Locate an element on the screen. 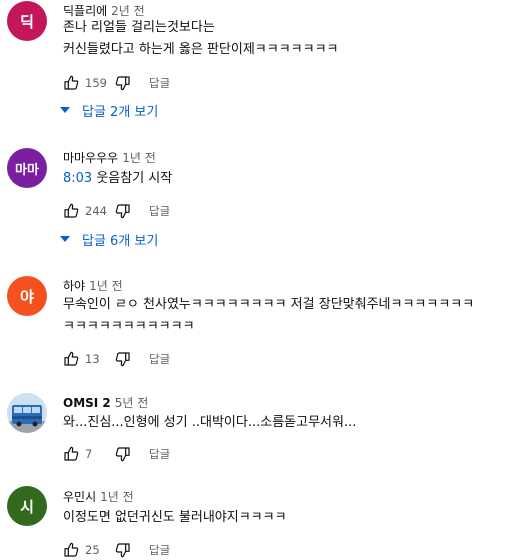 The height and width of the screenshot is (560, 523). comment-meta: 마마우우우 1년 전 is located at coordinates (109, 157).